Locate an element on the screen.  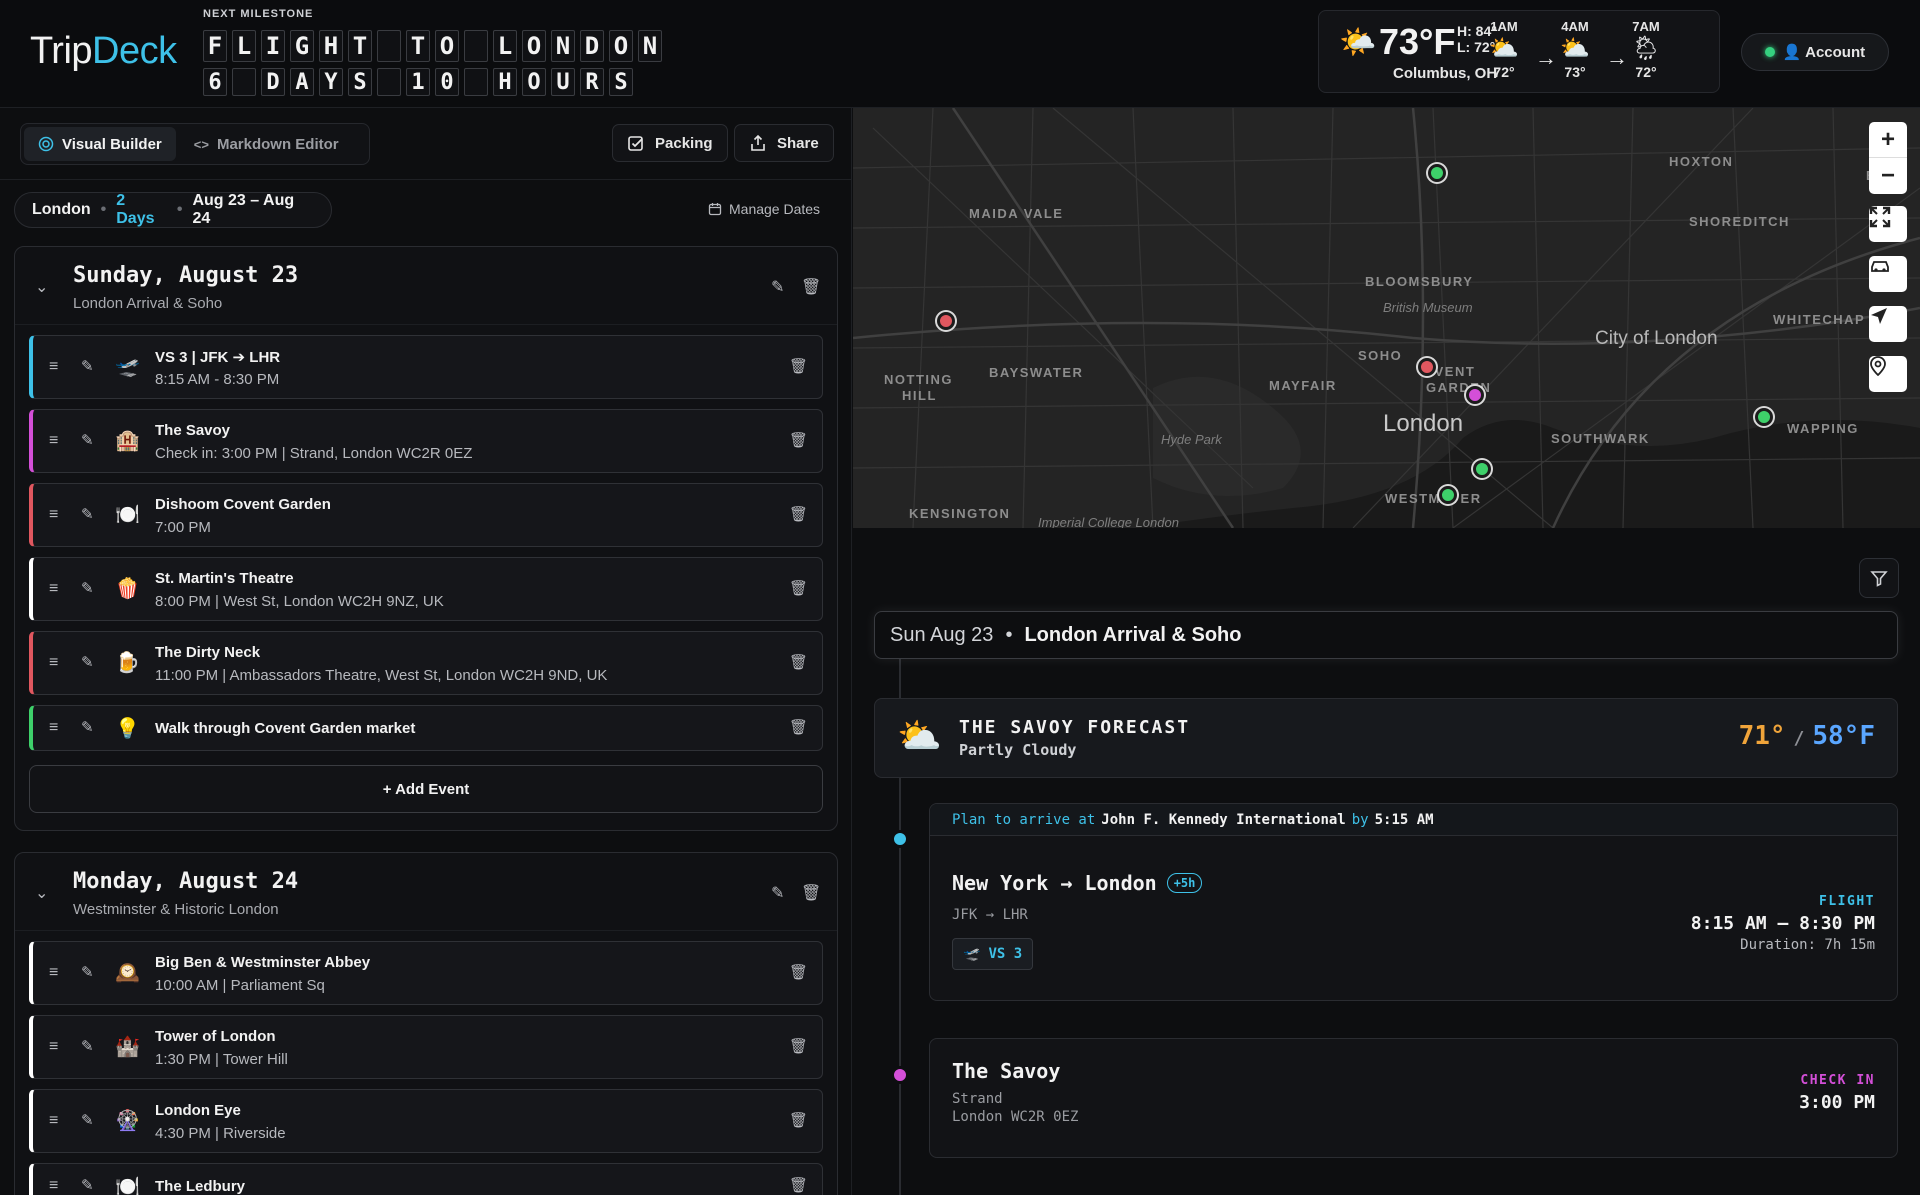
hour-time: 1AM is located at coordinates (1504, 26).